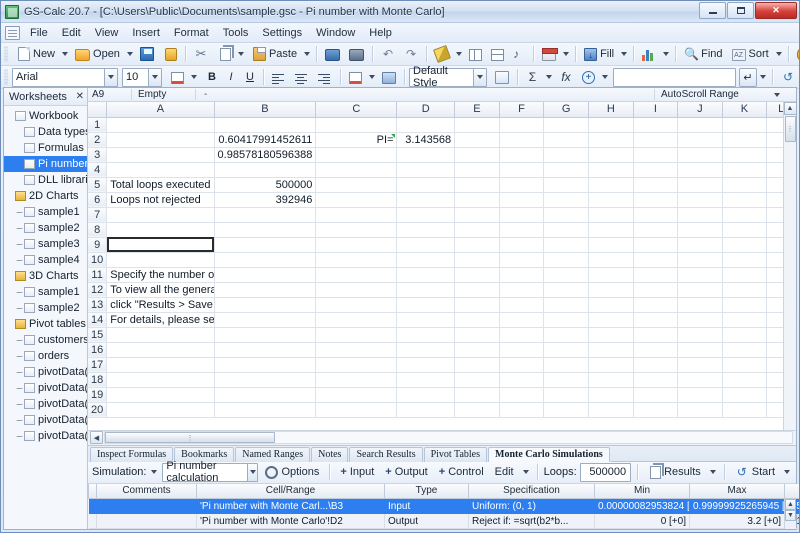 The image size is (800, 533). I want to click on cell-E13, so click(477, 305).